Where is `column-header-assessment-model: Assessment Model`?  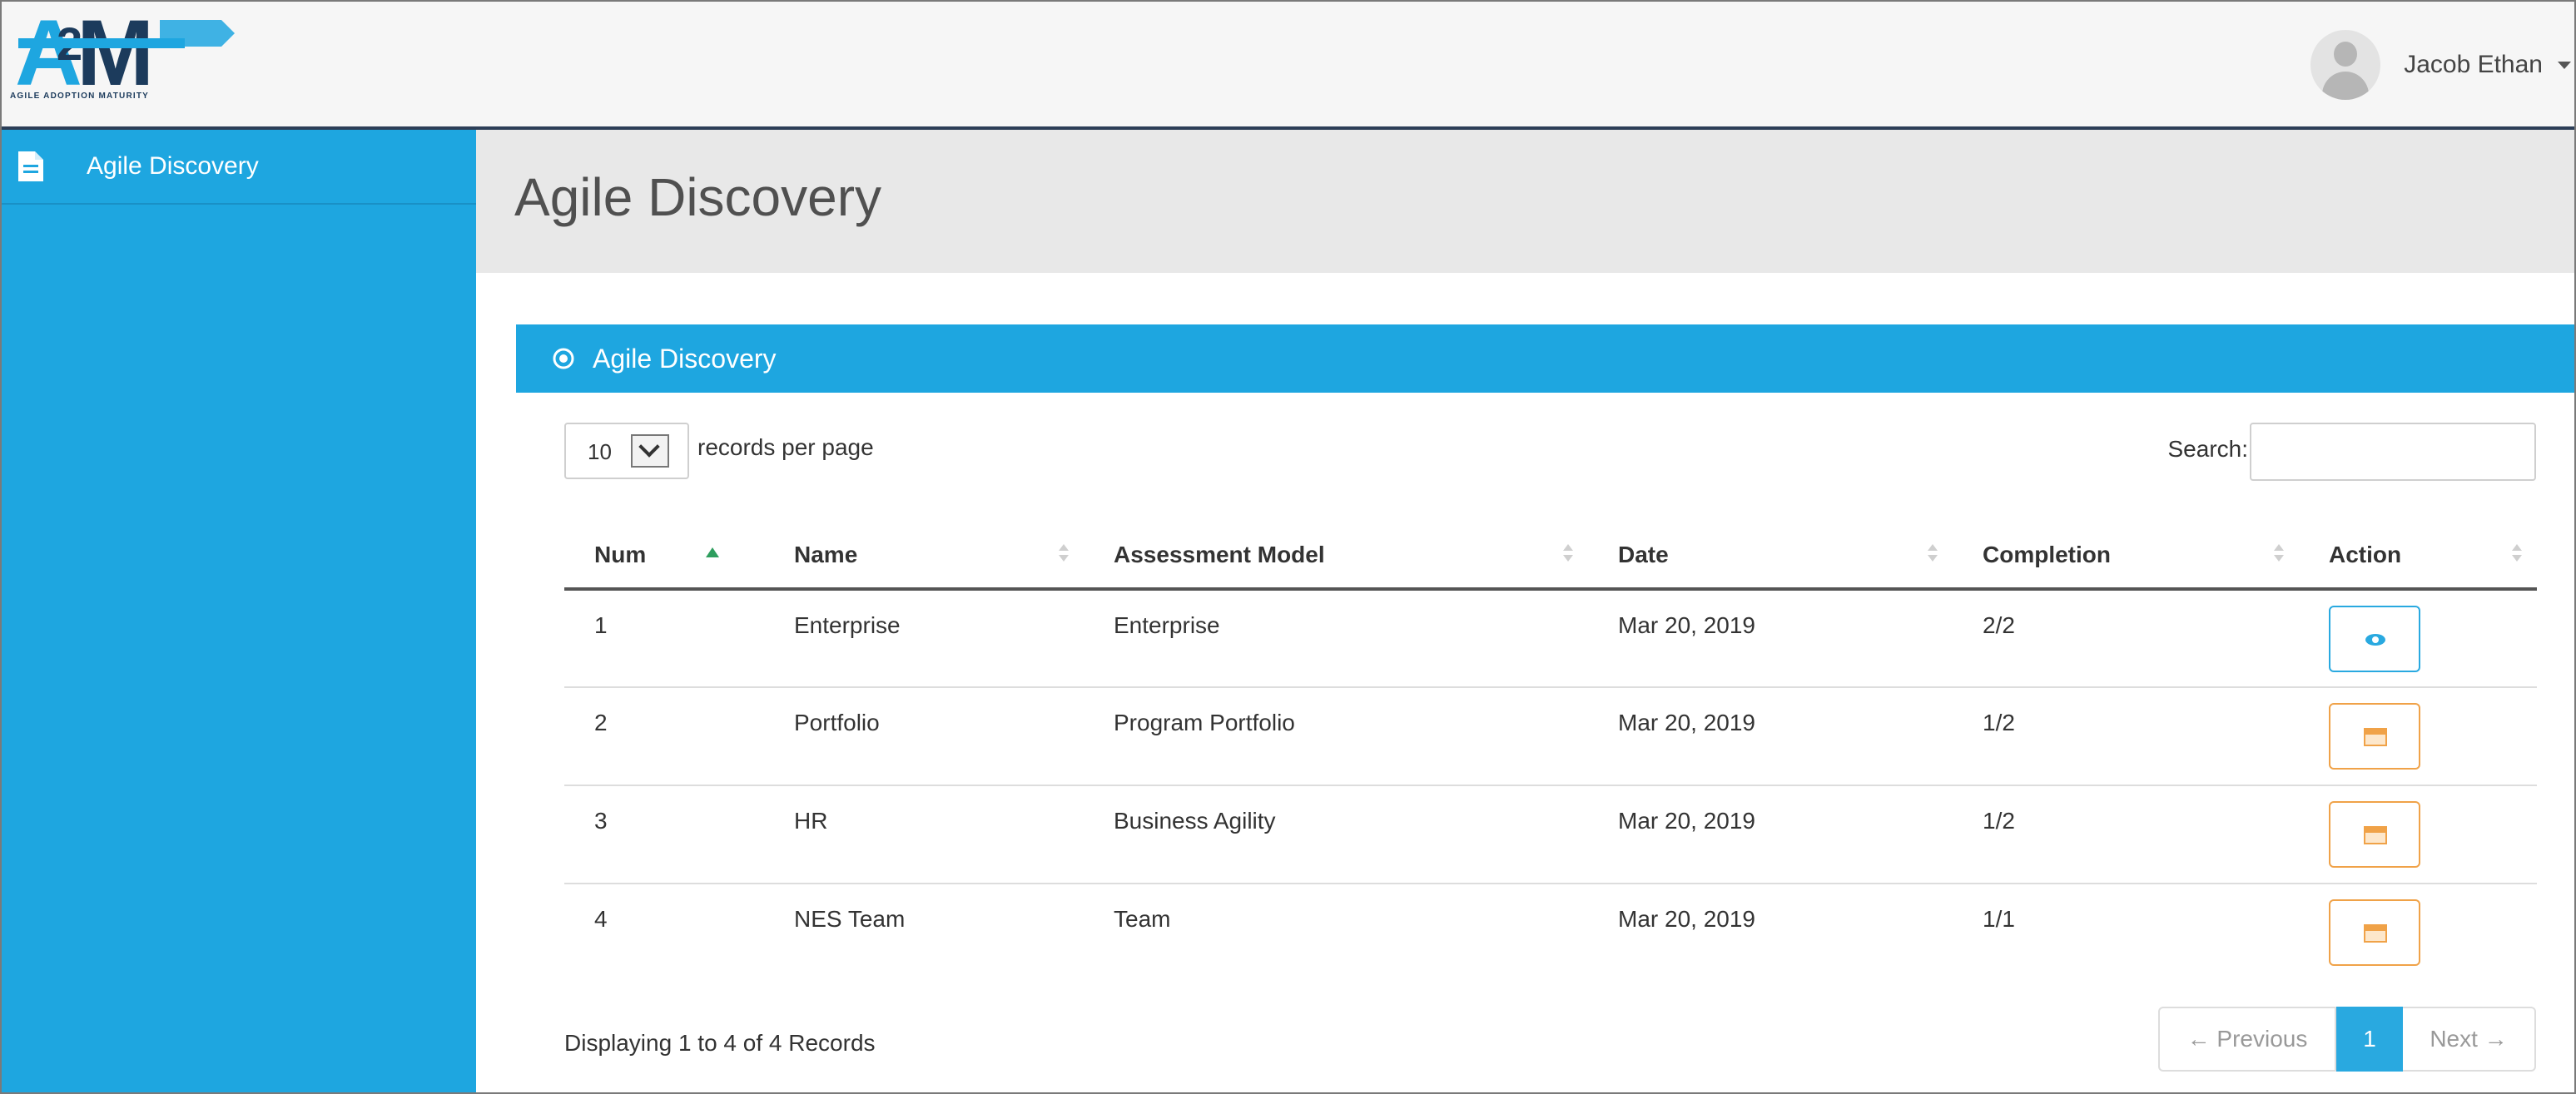
column-header-assessment-model: Assessment Model is located at coordinates (1336, 556).